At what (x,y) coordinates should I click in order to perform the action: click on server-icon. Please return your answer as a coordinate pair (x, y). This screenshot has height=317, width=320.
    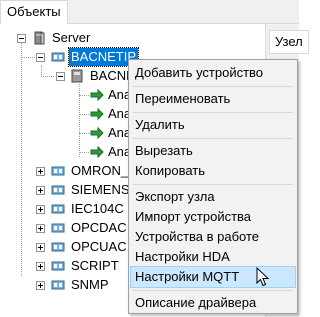
    Looking at the image, I should click on (39, 38).